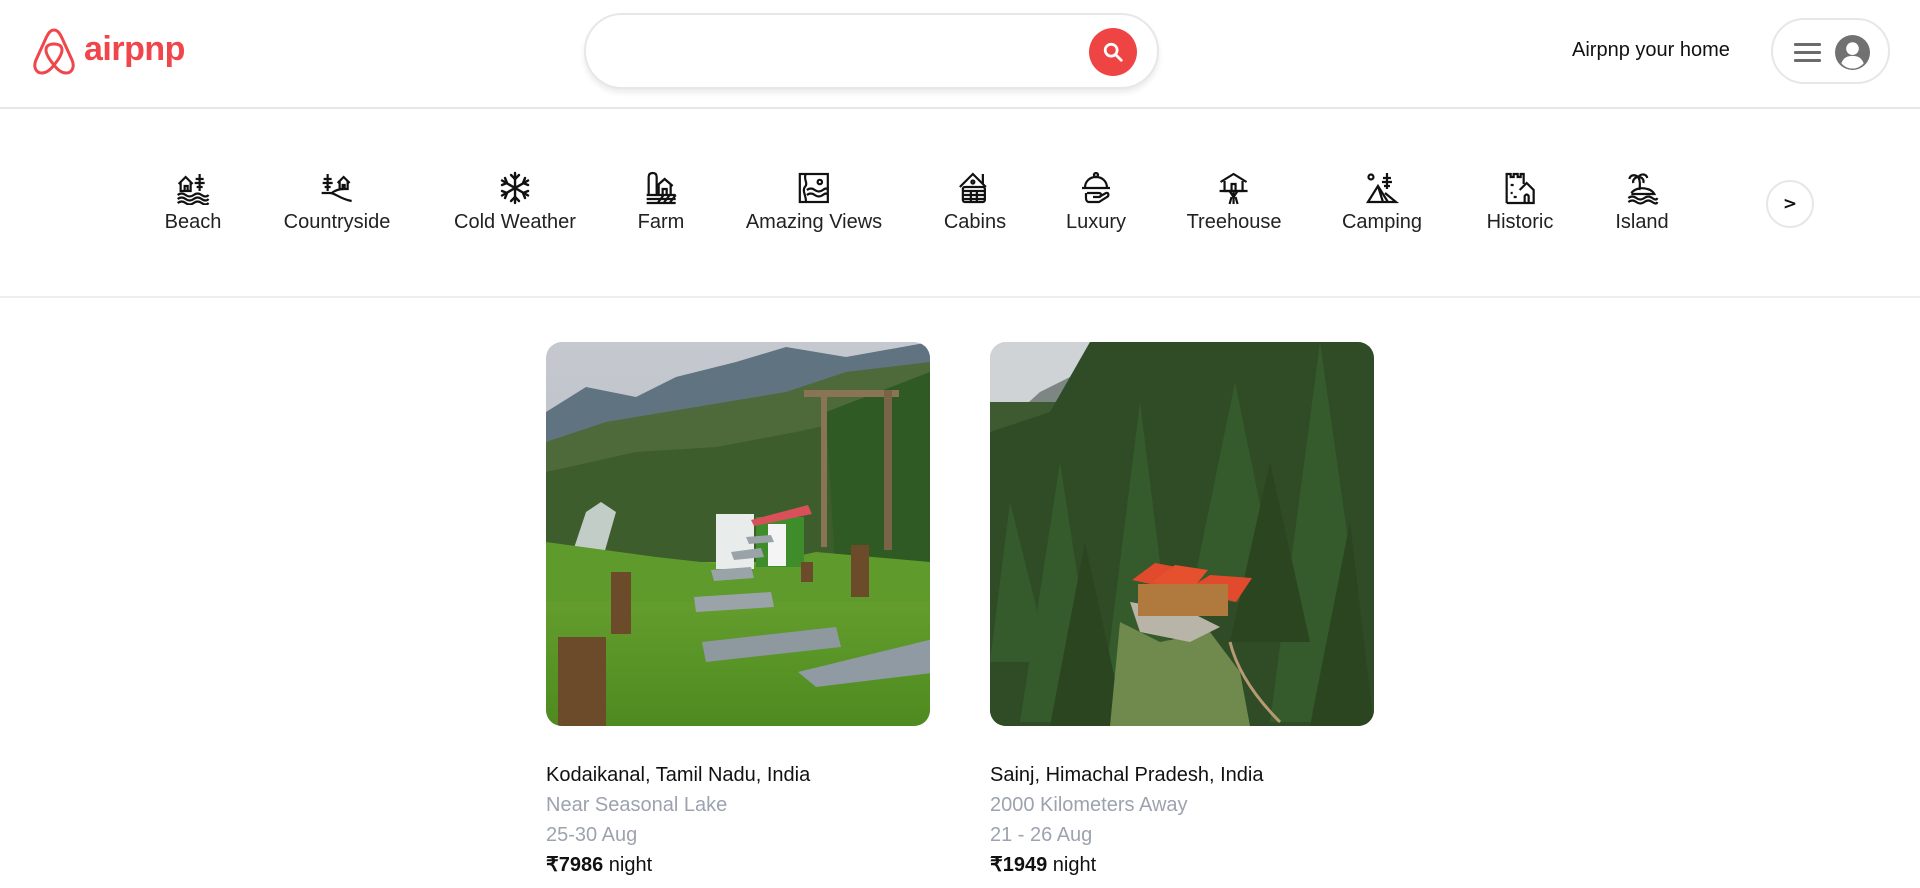  What do you see at coordinates (193, 222) in the screenshot?
I see `category-label: Beach` at bounding box center [193, 222].